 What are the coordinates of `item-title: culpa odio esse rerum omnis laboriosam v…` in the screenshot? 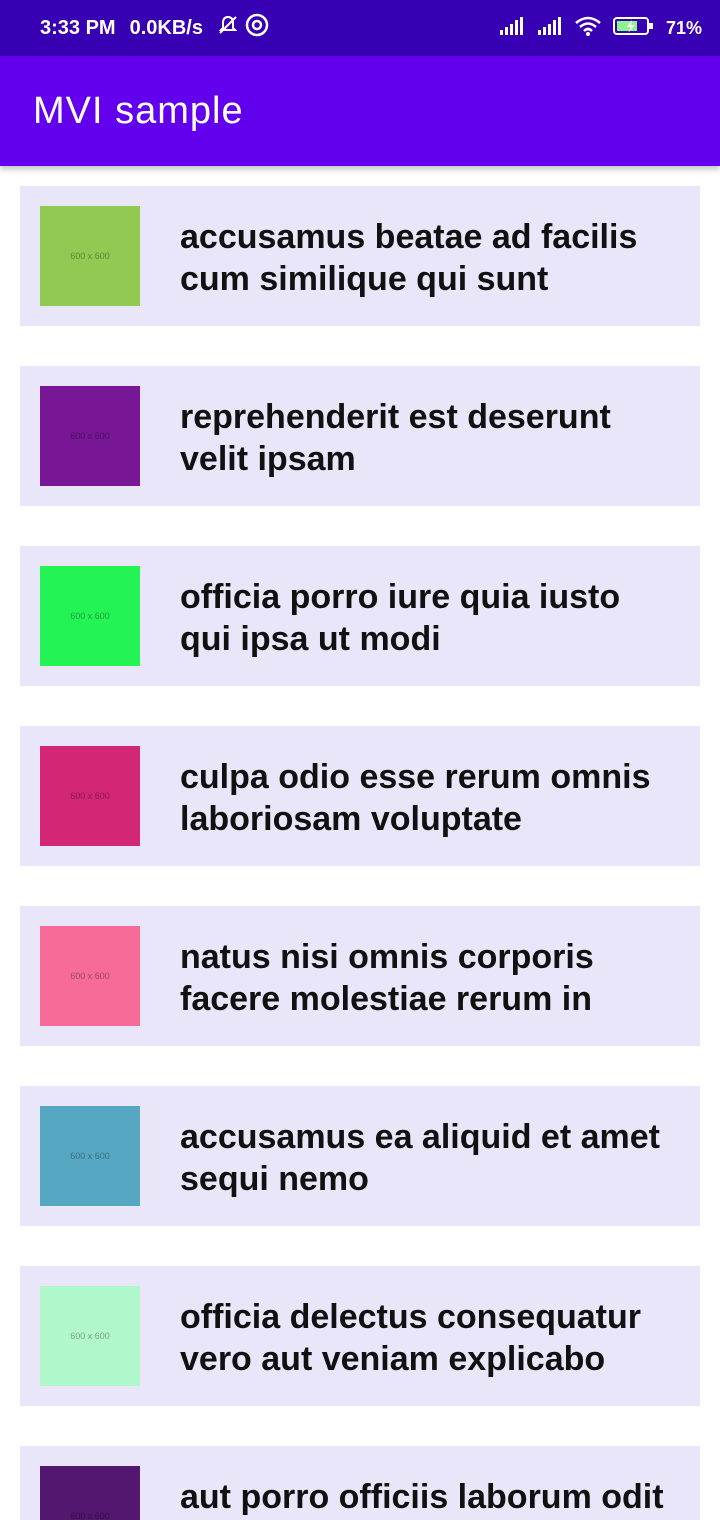 It's located at (415, 798).